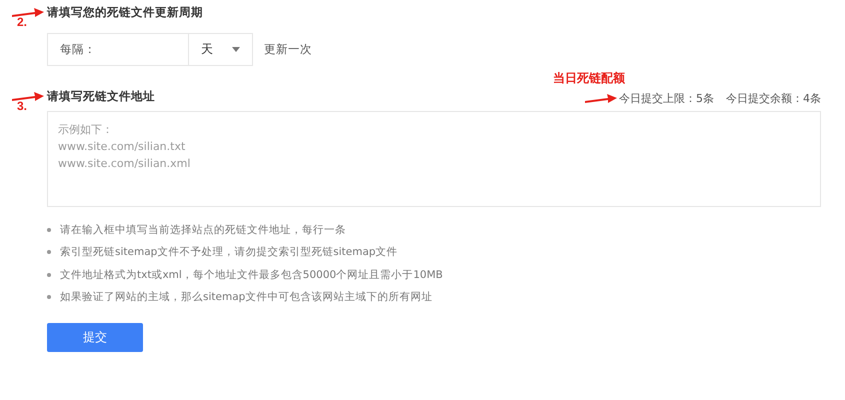 The height and width of the screenshot is (400, 845). What do you see at coordinates (666, 98) in the screenshot?
I see `quota-limit: 今日提交上限：5条` at bounding box center [666, 98].